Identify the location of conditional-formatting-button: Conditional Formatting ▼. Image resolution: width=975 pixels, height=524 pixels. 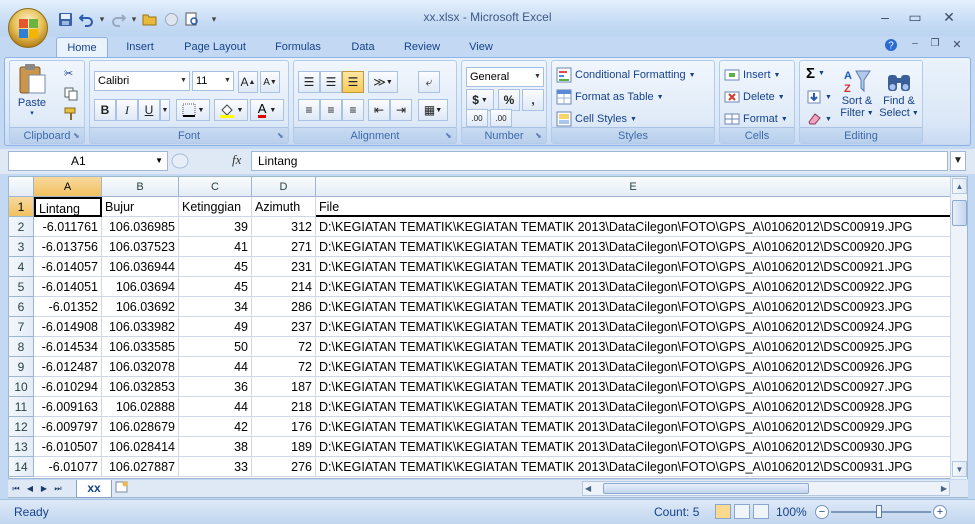
(626, 75).